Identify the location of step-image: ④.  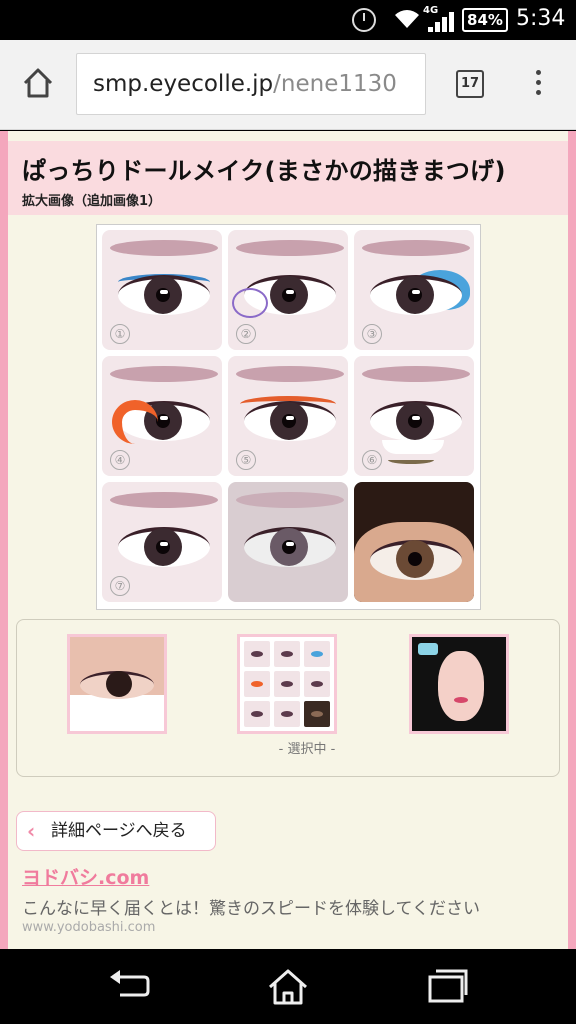
(162, 416).